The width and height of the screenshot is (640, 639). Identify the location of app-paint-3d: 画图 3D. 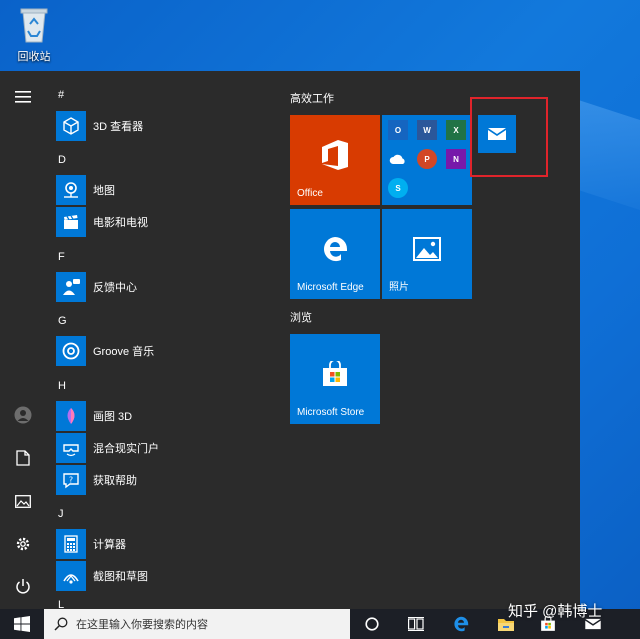
(166, 416).